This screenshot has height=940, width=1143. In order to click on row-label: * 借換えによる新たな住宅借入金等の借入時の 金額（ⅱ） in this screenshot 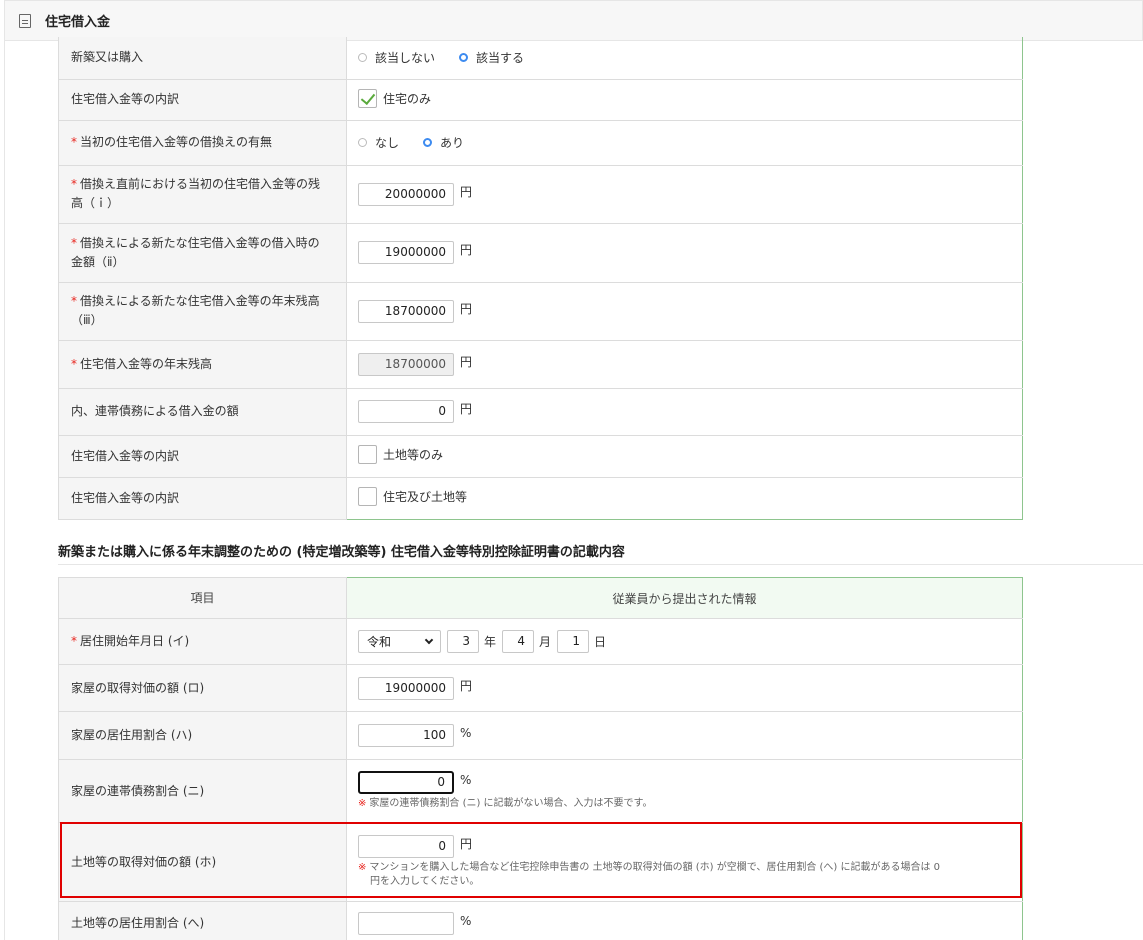, I will do `click(202, 252)`.